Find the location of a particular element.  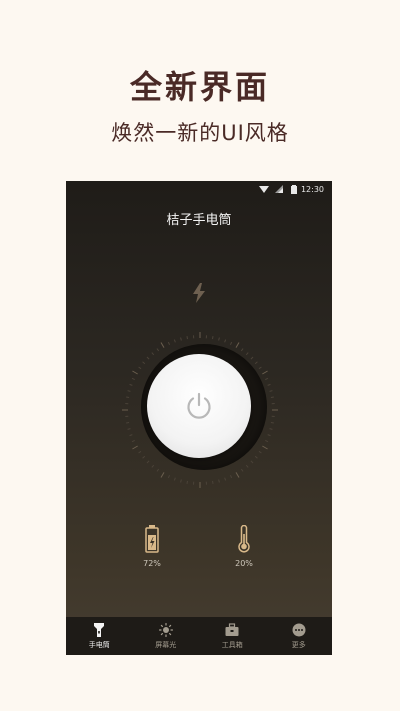

nav-item-screen-light: 屏幕光 is located at coordinates (166, 636).